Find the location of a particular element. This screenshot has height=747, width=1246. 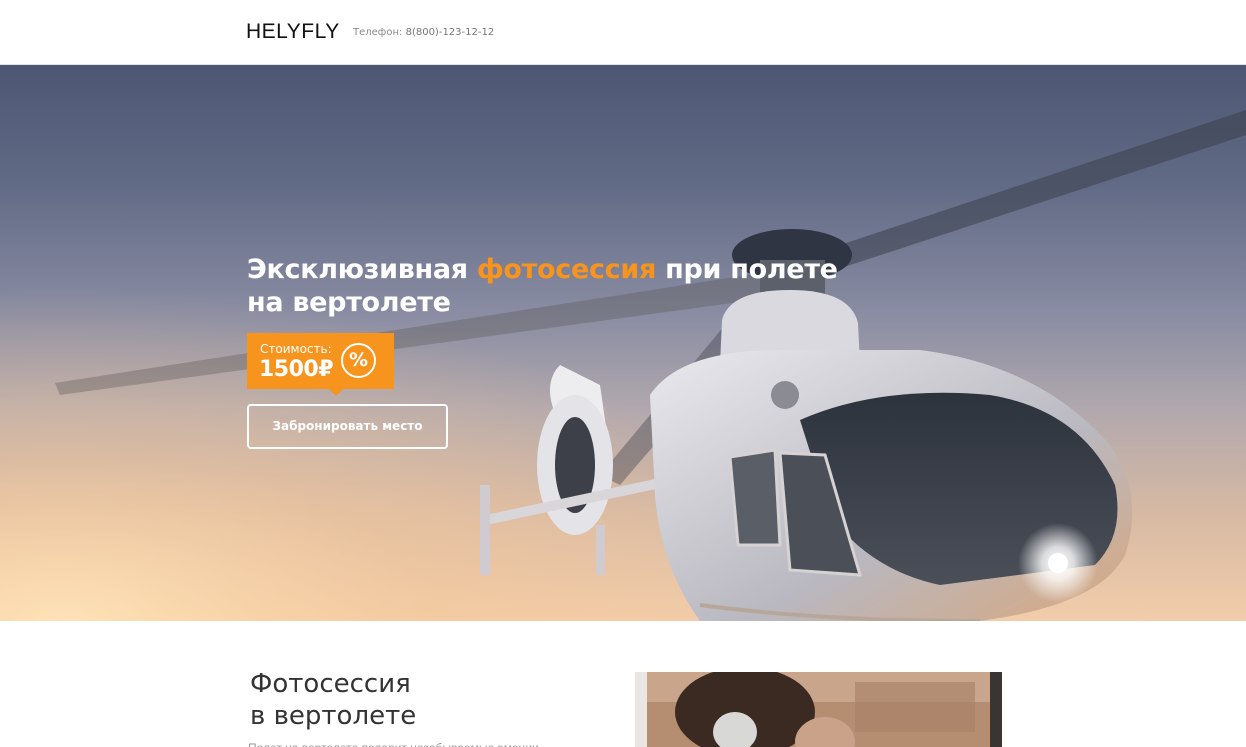

phone-label: Телефон: is located at coordinates (378, 32).